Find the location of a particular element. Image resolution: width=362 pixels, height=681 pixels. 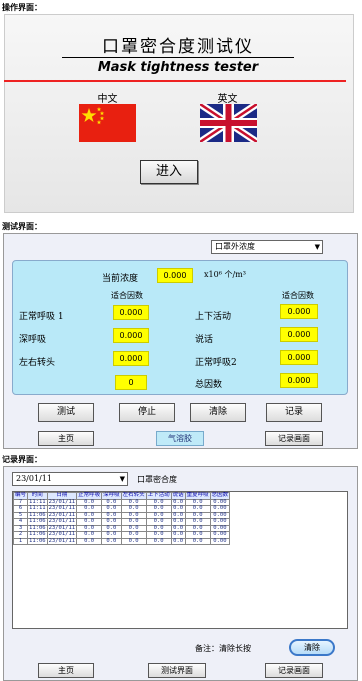

table-row: 1 11:06 23/01/11 0.0 0.0 0.0 0.0 0.0 0.0 0.00 is located at coordinates (122, 541).